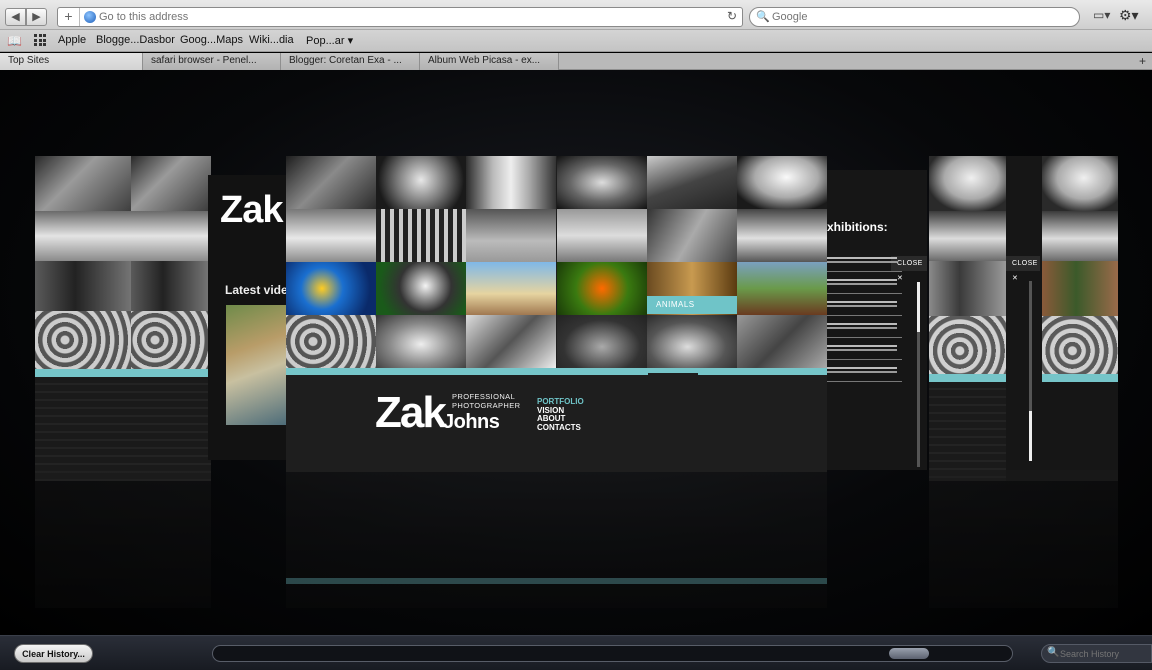 Image resolution: width=1152 pixels, height=670 pixels. Describe the element at coordinates (1053, 652) in the screenshot. I see `search-icon: 🔍` at that location.